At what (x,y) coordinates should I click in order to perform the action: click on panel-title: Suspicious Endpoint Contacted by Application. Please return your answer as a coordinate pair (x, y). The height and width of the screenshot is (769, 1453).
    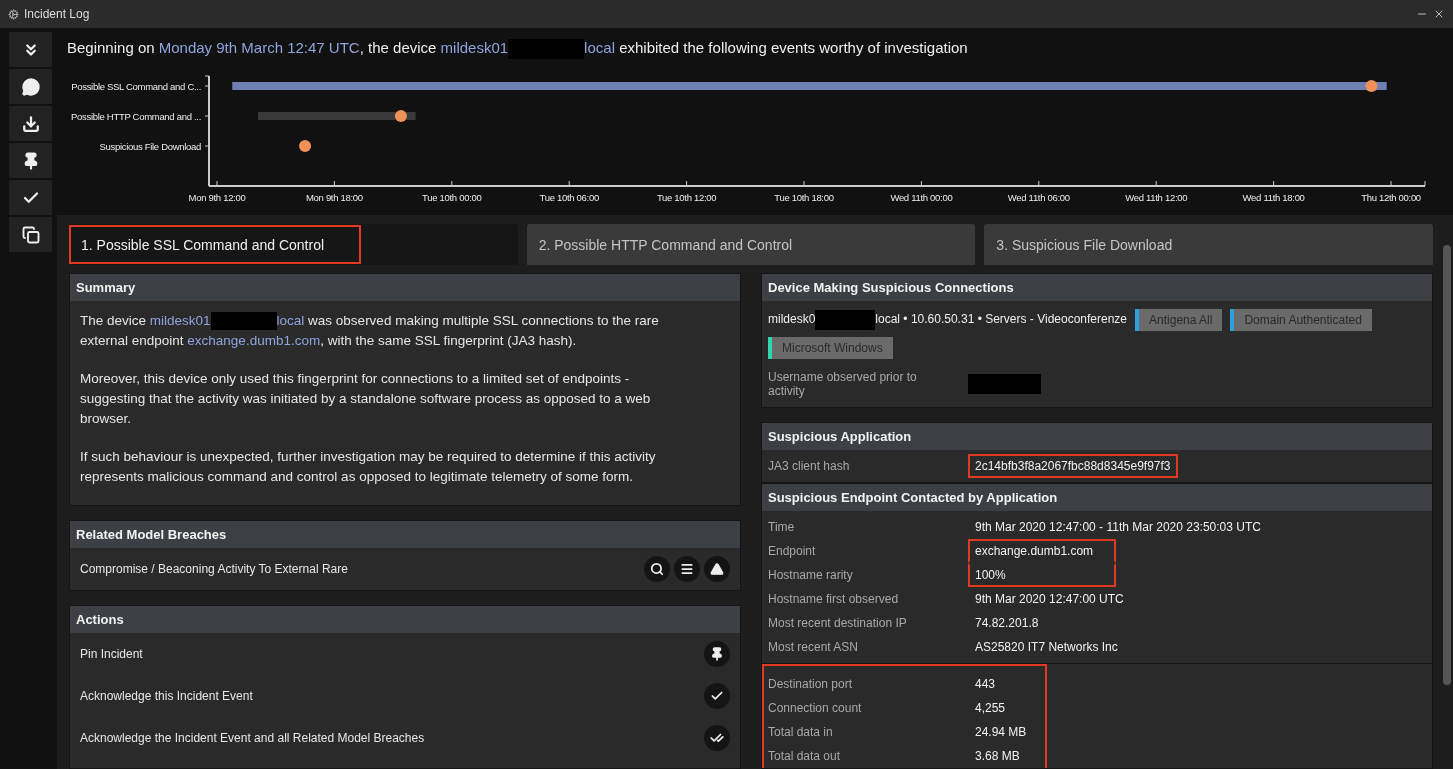
    Looking at the image, I should click on (1097, 497).